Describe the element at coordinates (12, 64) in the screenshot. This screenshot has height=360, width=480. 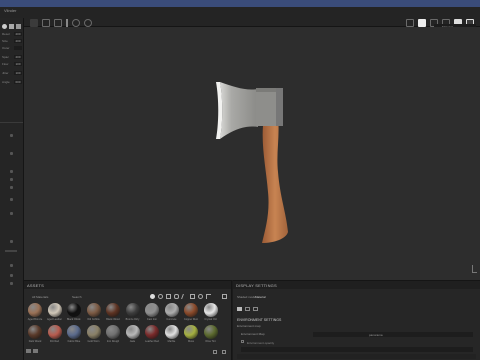
I see `prop-row: Flow 100` at that location.